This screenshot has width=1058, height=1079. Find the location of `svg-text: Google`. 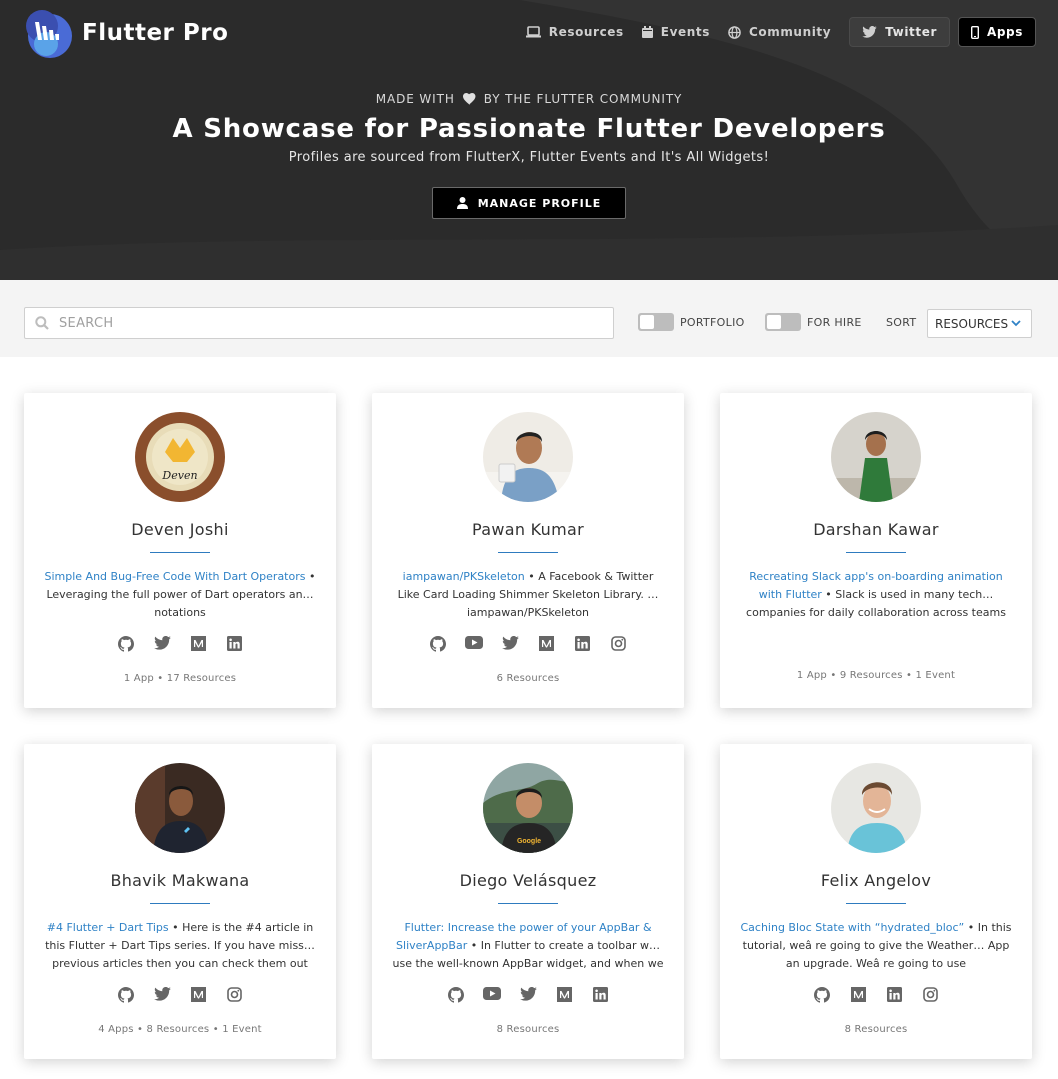

svg-text: Google is located at coordinates (529, 841).